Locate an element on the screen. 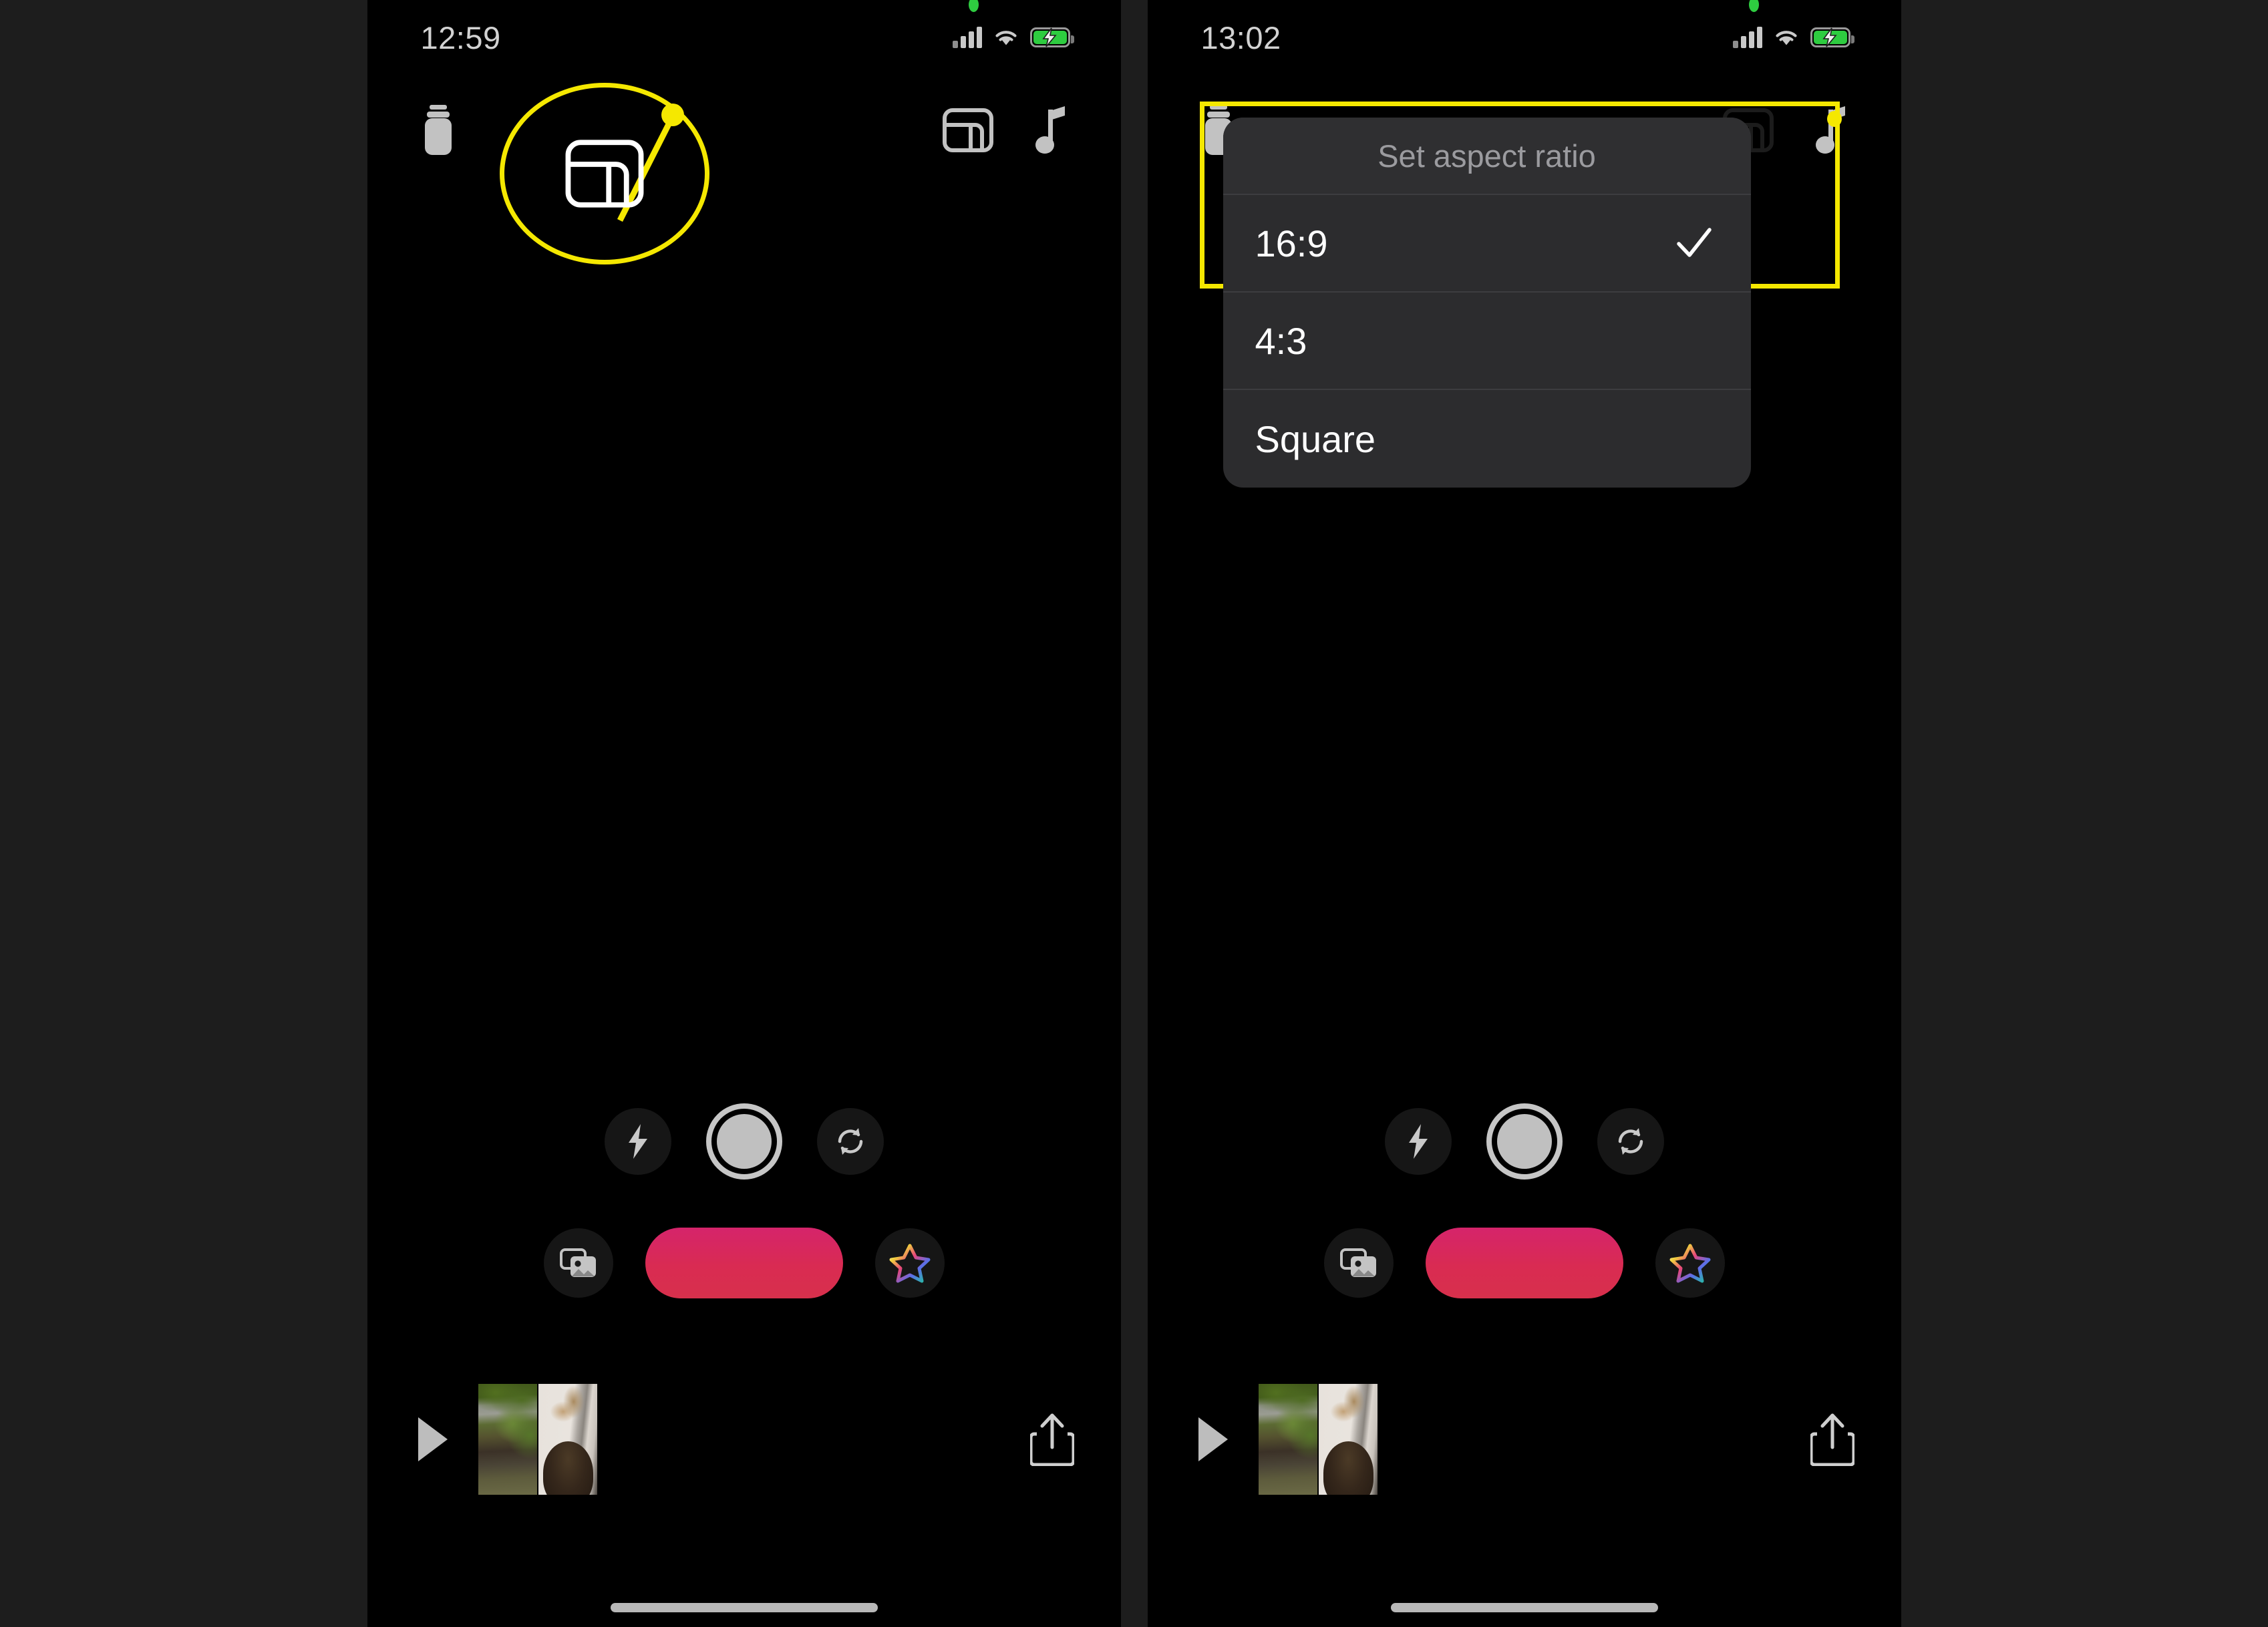 Image resolution: width=2268 pixels, height=1627 pixels. status-bar-clock: 13:02 is located at coordinates (1240, 37).